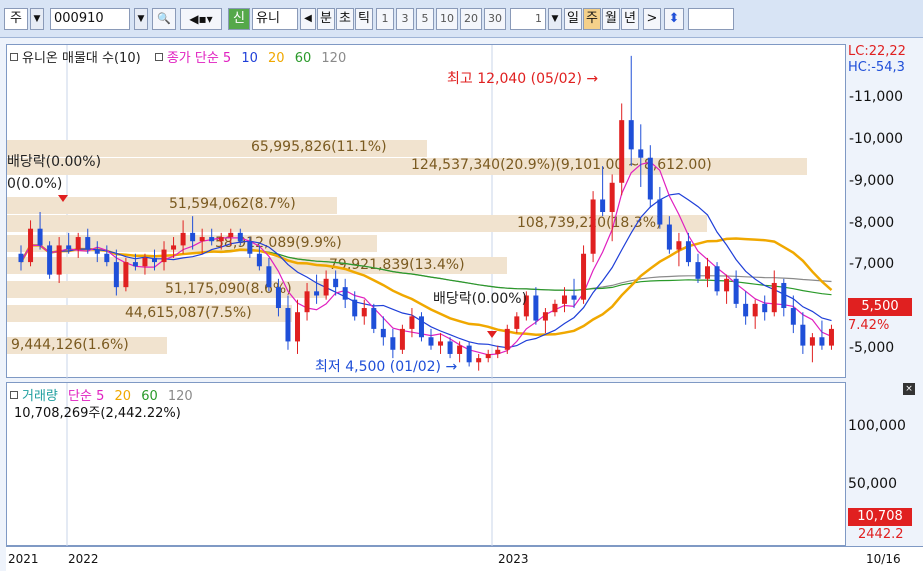 The width and height of the screenshot is (923, 571). What do you see at coordinates (872, 222) in the screenshot?
I see `price-tick-label: -8,000` at bounding box center [872, 222].